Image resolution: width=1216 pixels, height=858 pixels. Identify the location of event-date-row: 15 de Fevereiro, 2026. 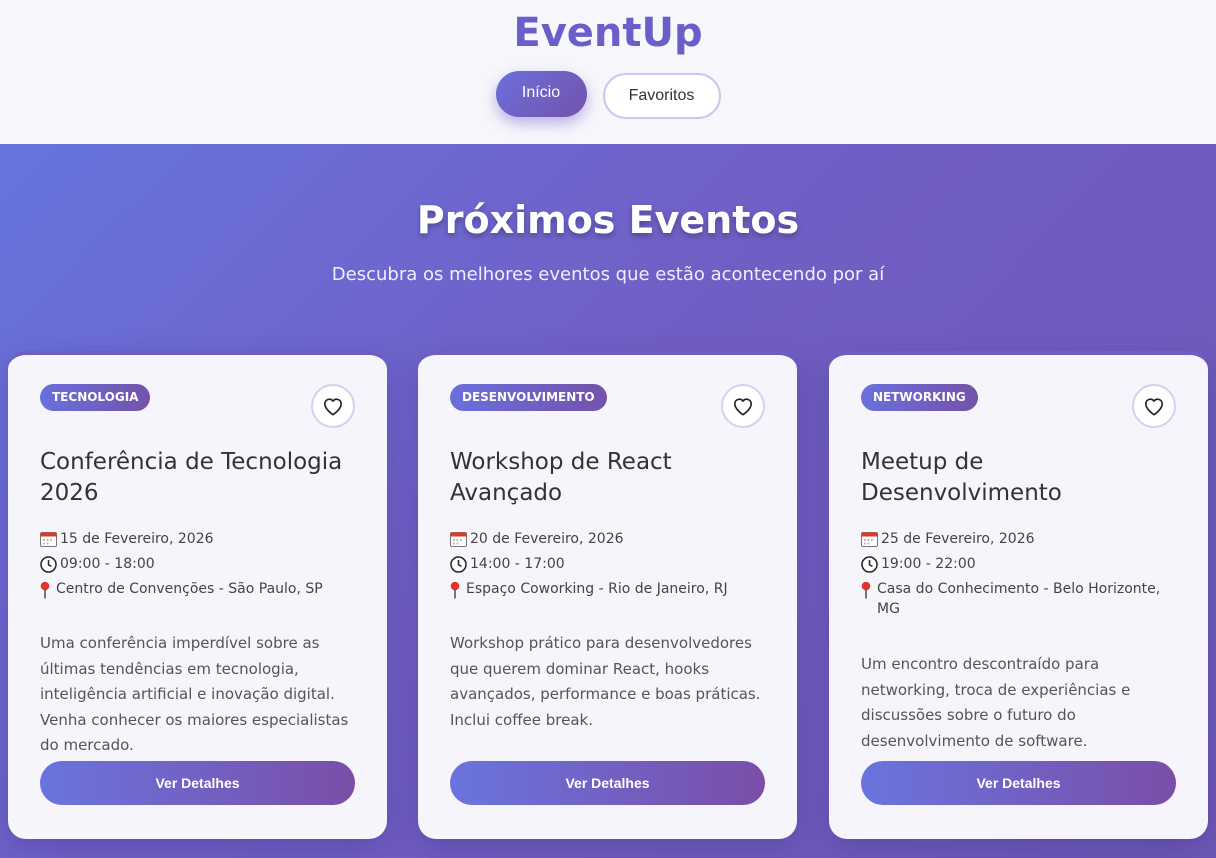
(199, 539).